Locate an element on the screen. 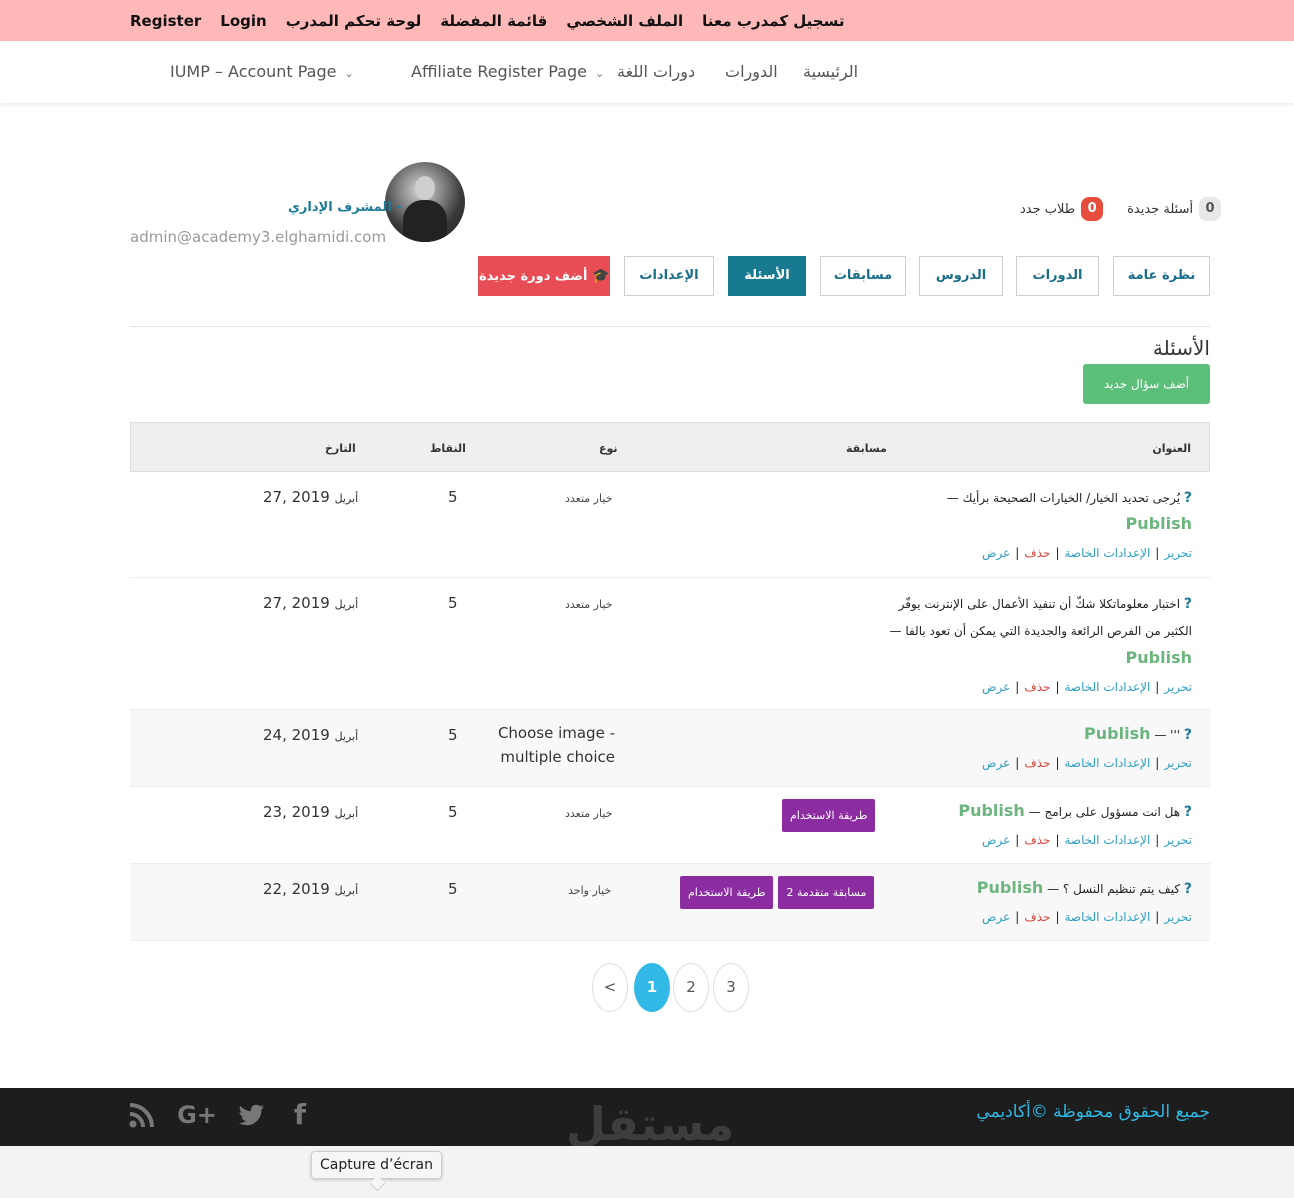 Image resolution: width=1294 pixels, height=1198 pixels. question-date: 22, 2019 أبريل is located at coordinates (310, 889).